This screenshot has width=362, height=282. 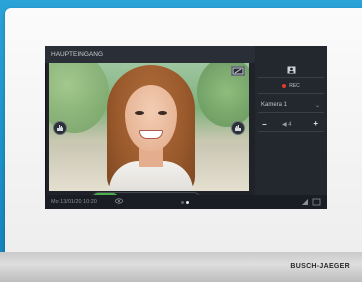 I want to click on volume-value: 4, so click(x=290, y=125).